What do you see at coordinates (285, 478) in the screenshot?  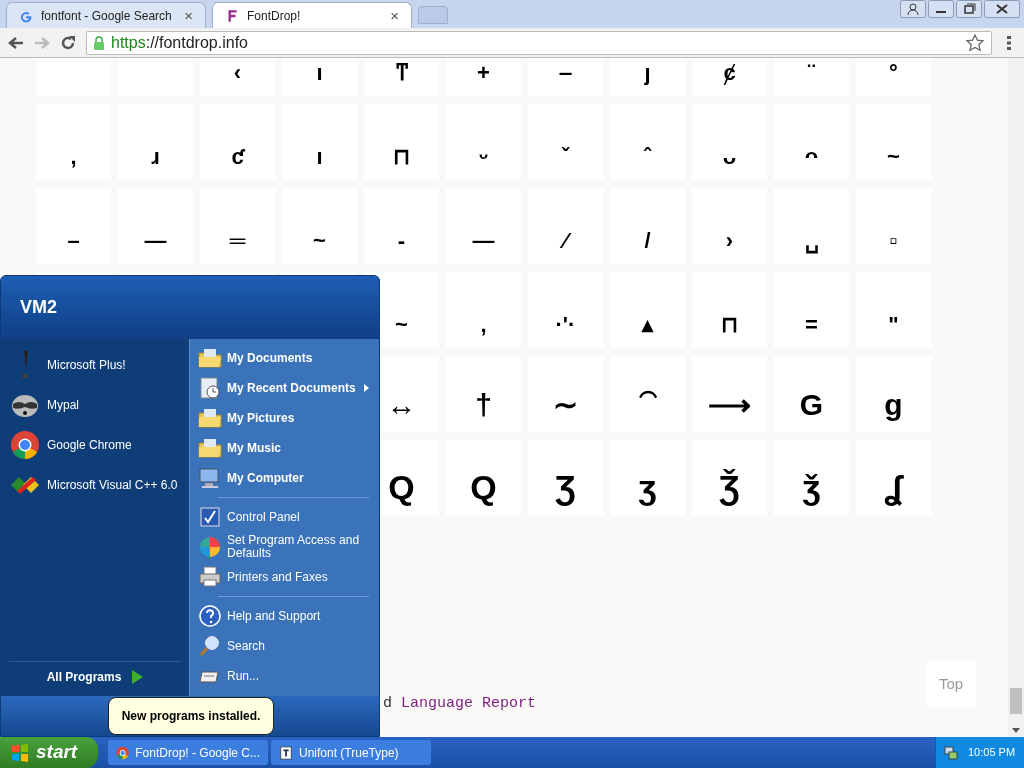 I see `menu-item: My Computer` at bounding box center [285, 478].